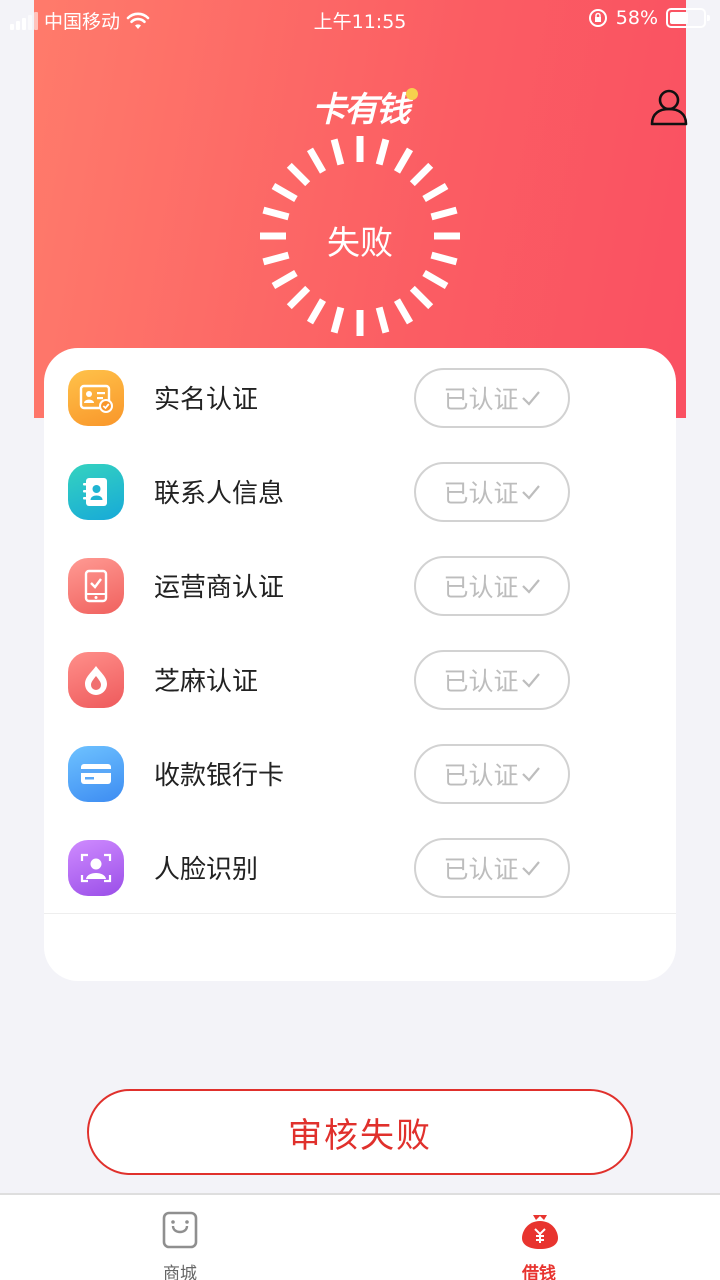 The height and width of the screenshot is (1280, 720). I want to click on tab-borrow: 借钱, so click(539, 1237).